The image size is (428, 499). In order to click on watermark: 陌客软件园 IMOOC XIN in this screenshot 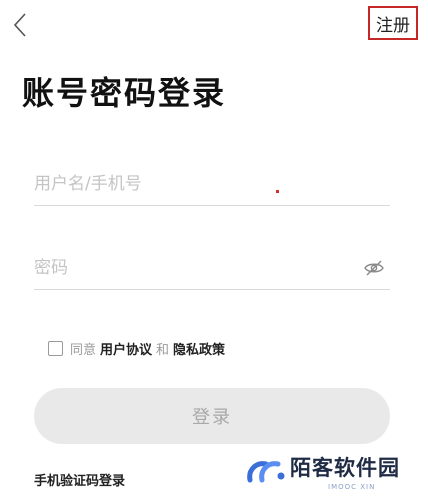, I will do `click(323, 471)`.